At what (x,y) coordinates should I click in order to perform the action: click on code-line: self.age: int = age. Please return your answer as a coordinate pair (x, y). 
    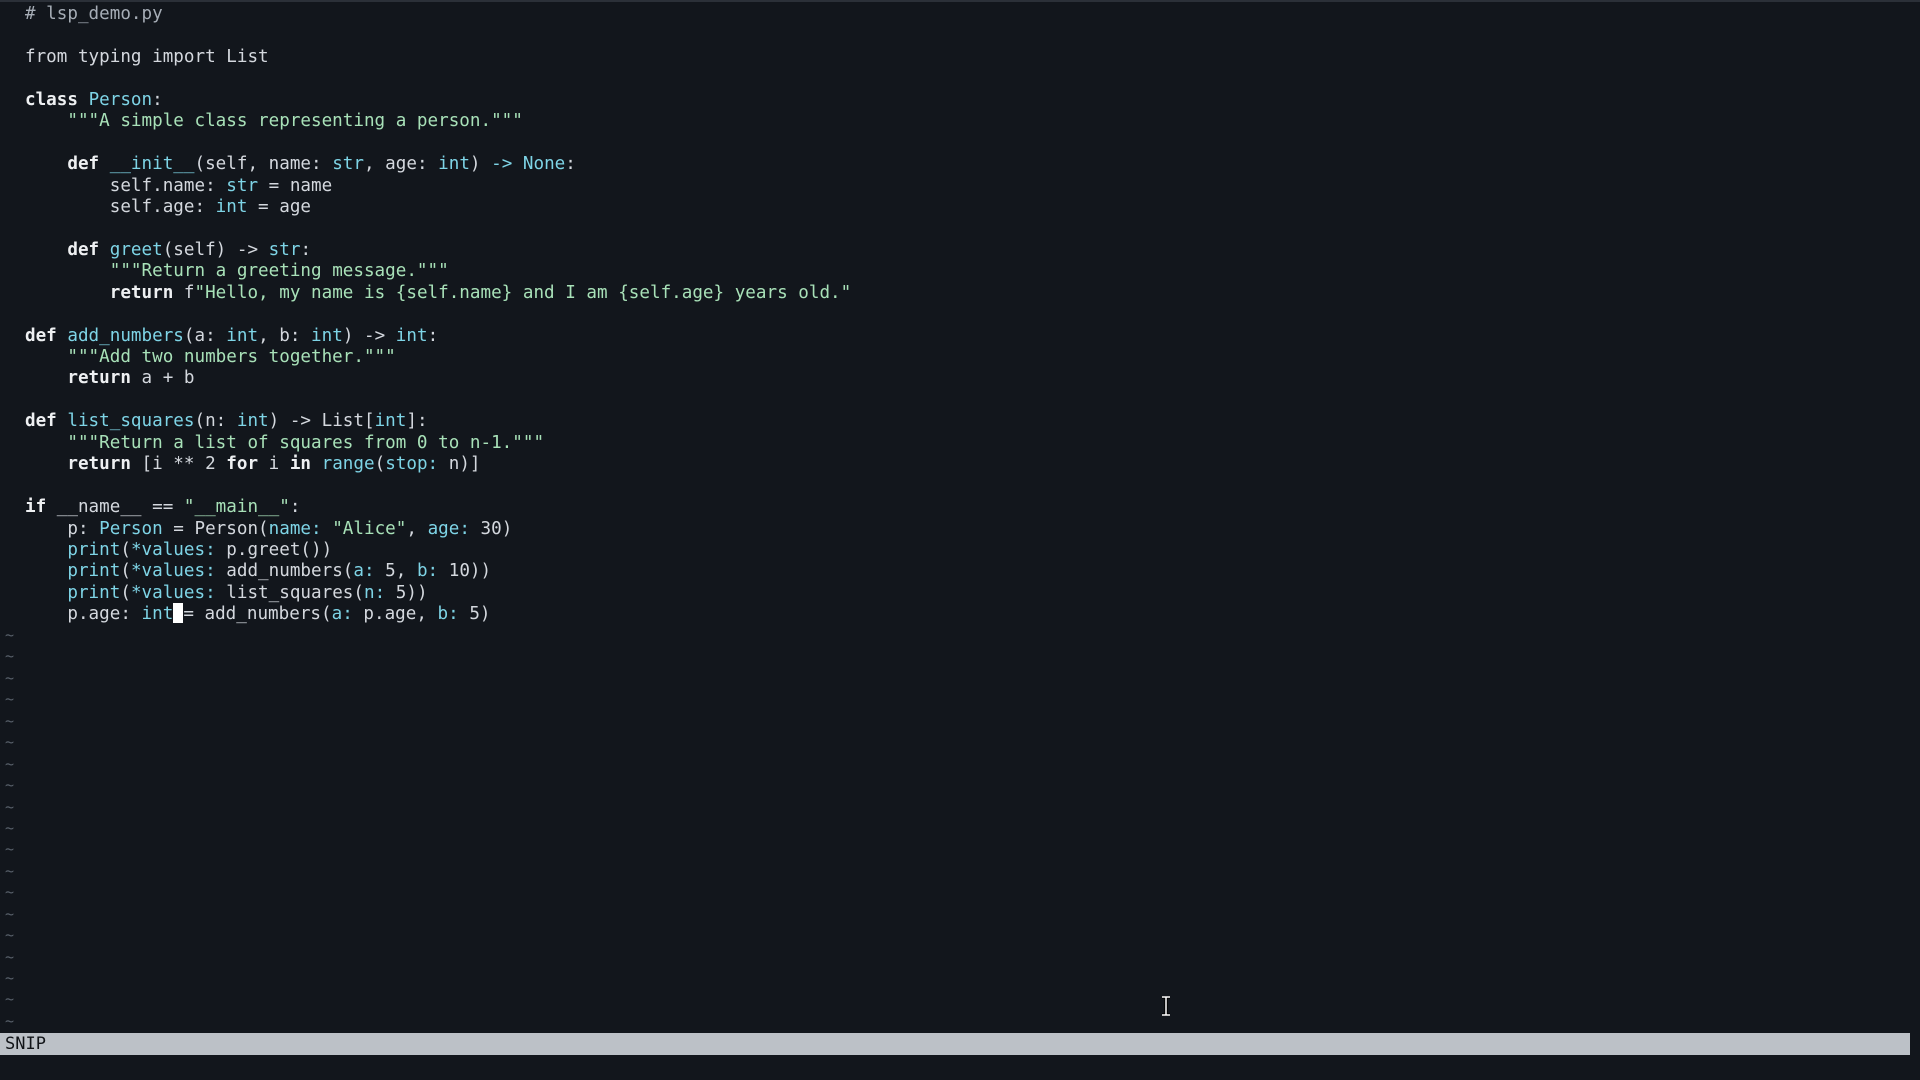
    Looking at the image, I should click on (965, 207).